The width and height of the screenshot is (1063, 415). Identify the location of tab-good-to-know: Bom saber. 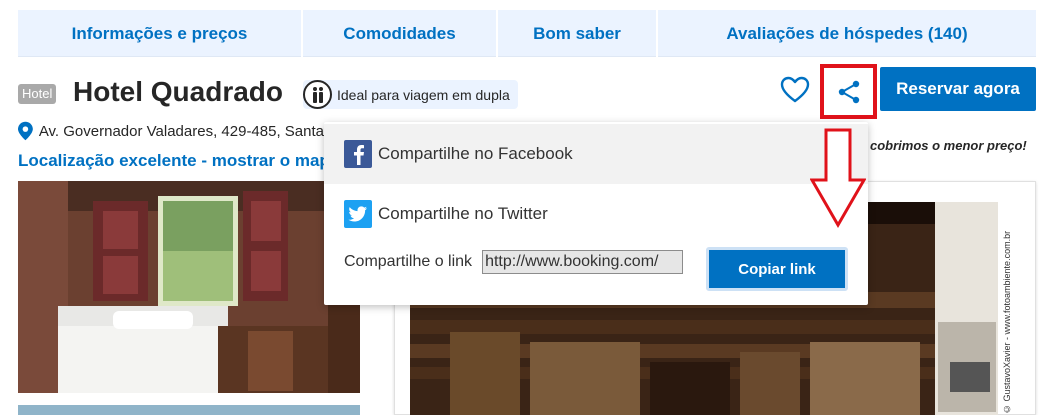
(578, 33).